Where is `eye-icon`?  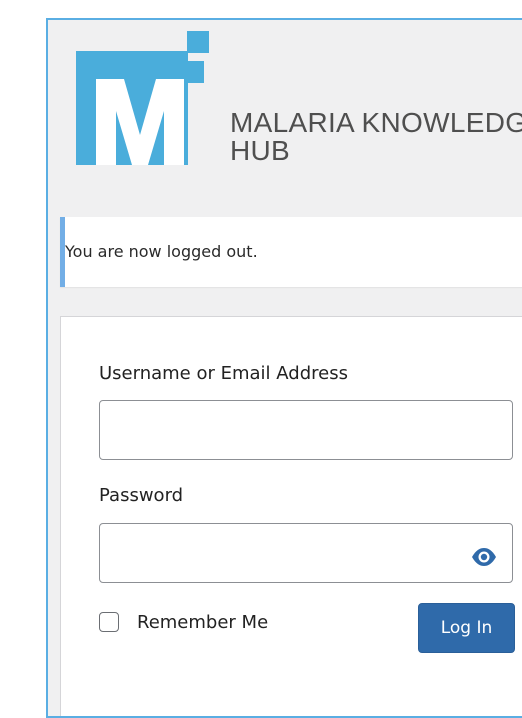 eye-icon is located at coordinates (484, 557).